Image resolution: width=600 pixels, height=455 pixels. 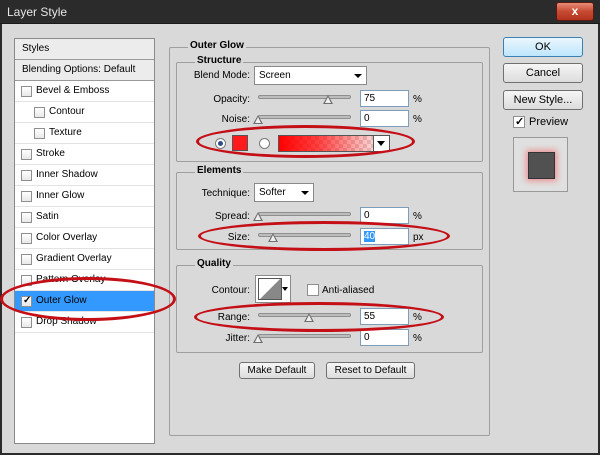 I want to click on spread-unit: %, so click(x=417, y=216).